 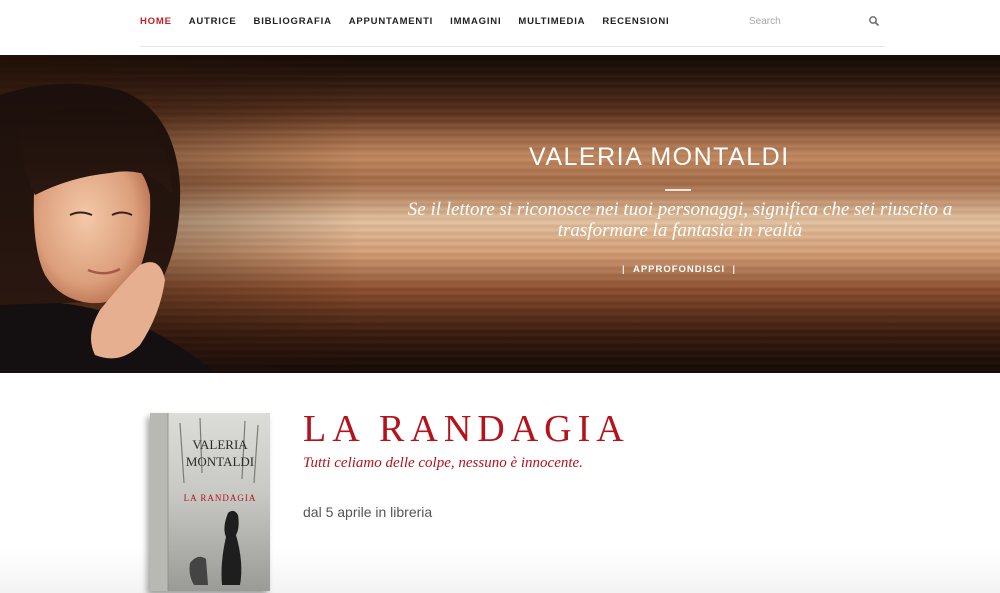 I want to click on hero-title: VALERIA MONTALDI, so click(x=659, y=157).